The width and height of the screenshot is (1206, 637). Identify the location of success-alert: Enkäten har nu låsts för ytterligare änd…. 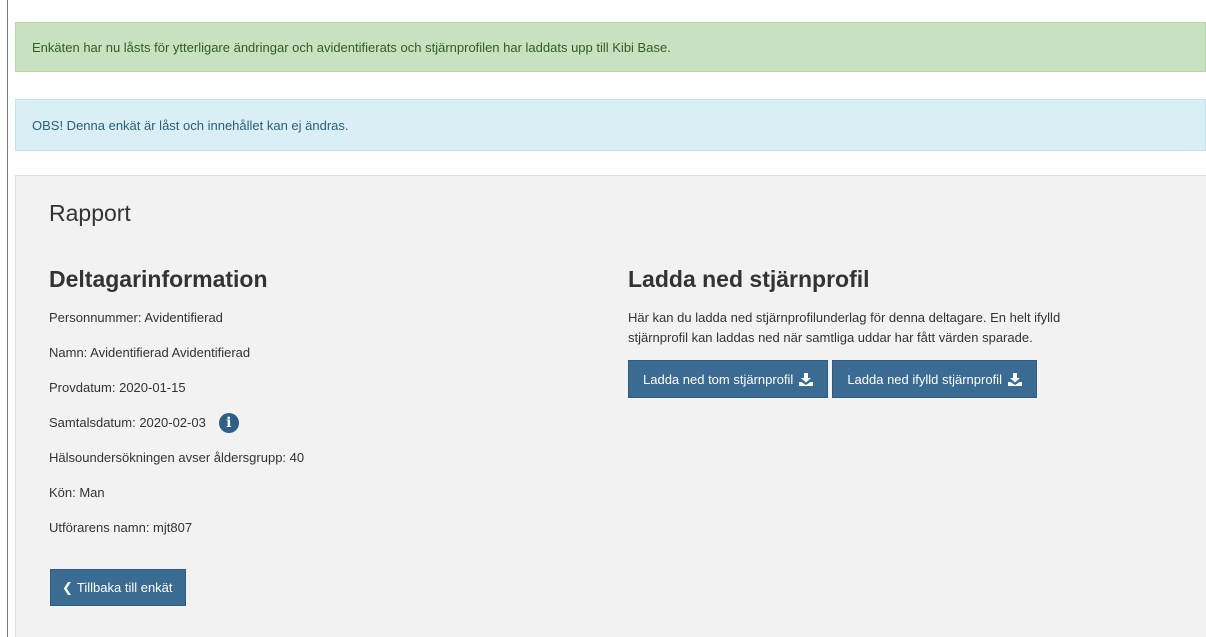
(610, 47).